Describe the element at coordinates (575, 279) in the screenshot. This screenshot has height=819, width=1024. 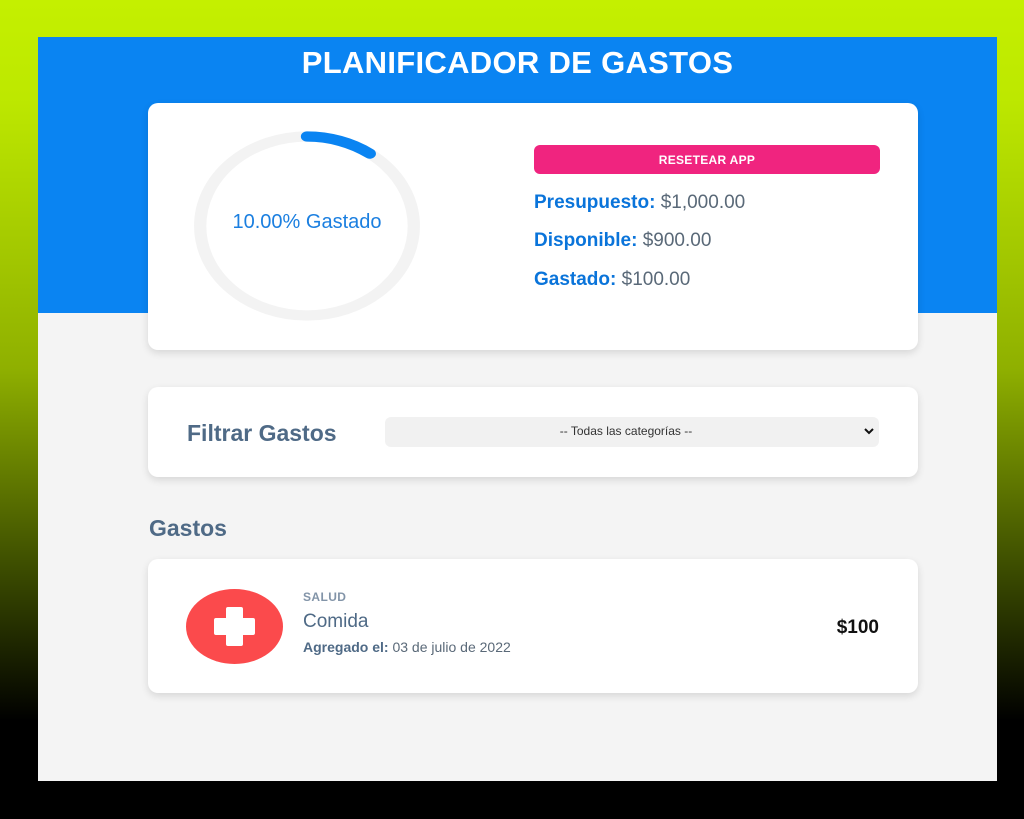
I see `spent-stat-label: Gastado:` at that location.